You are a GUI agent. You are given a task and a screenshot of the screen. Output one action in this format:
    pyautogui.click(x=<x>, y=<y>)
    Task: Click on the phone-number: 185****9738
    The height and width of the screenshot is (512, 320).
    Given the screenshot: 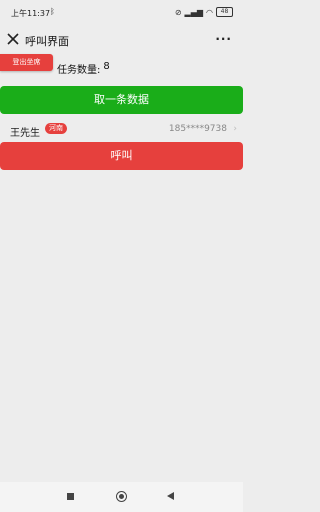 What is the action you would take?
    pyautogui.click(x=197, y=129)
    